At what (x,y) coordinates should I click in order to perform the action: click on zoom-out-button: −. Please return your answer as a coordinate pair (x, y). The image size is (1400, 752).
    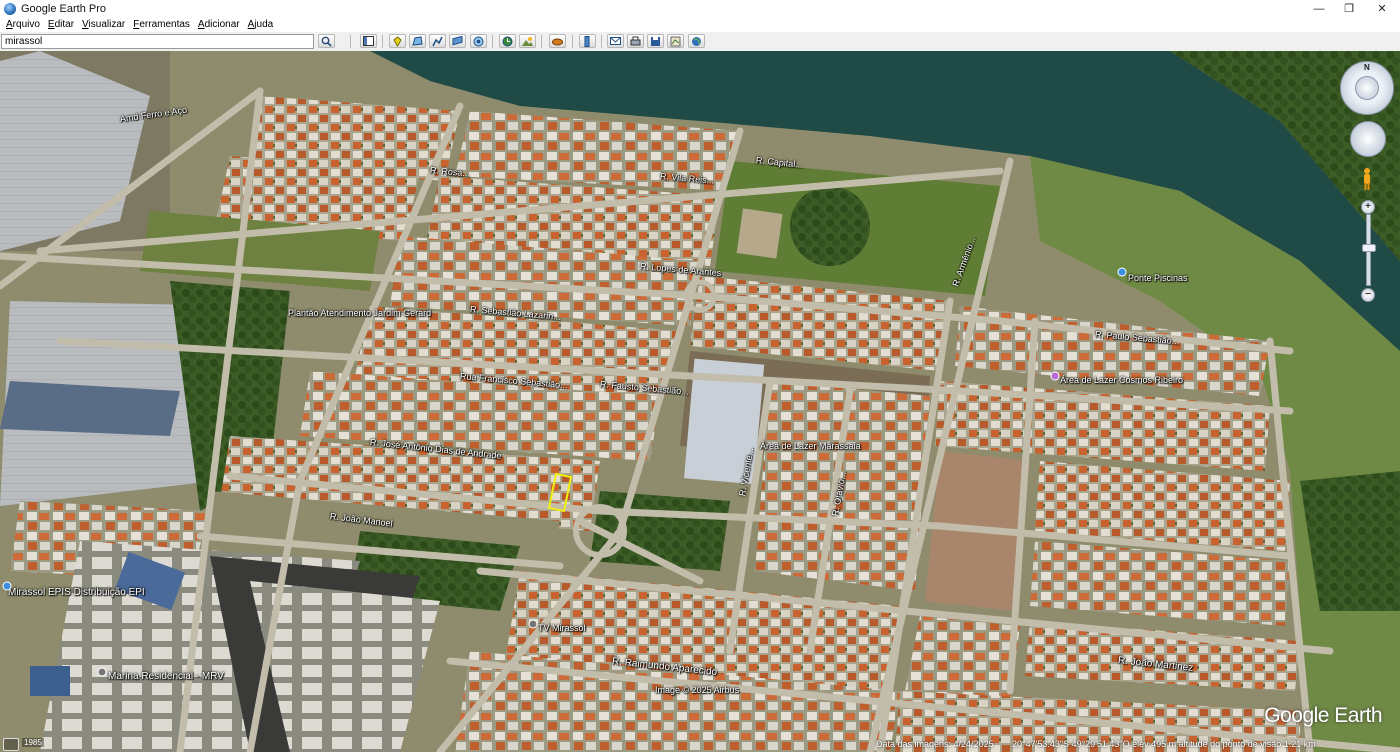
    Looking at the image, I should click on (1368, 295).